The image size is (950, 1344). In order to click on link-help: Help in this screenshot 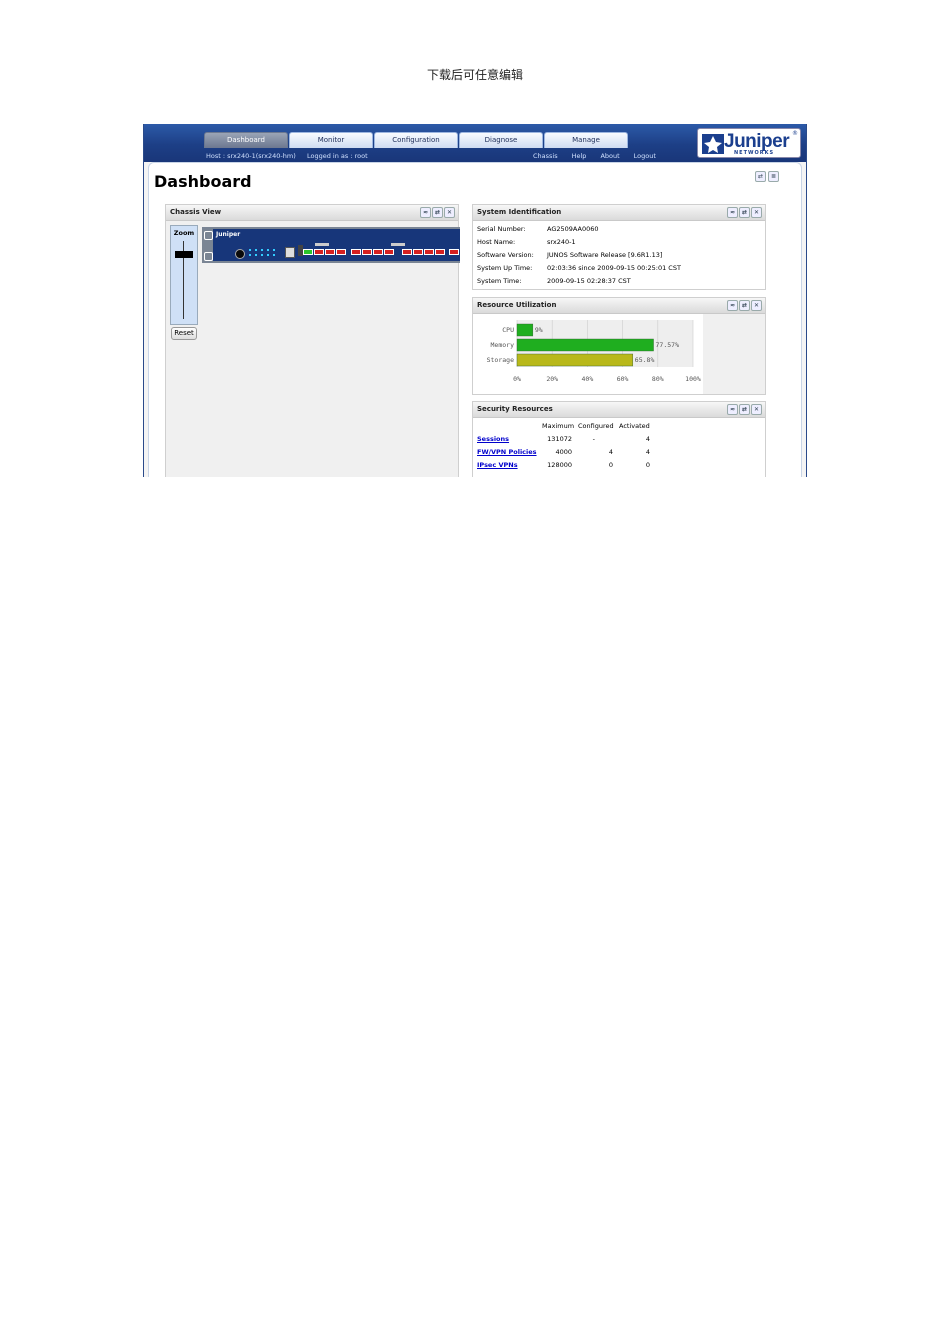, I will do `click(579, 156)`.